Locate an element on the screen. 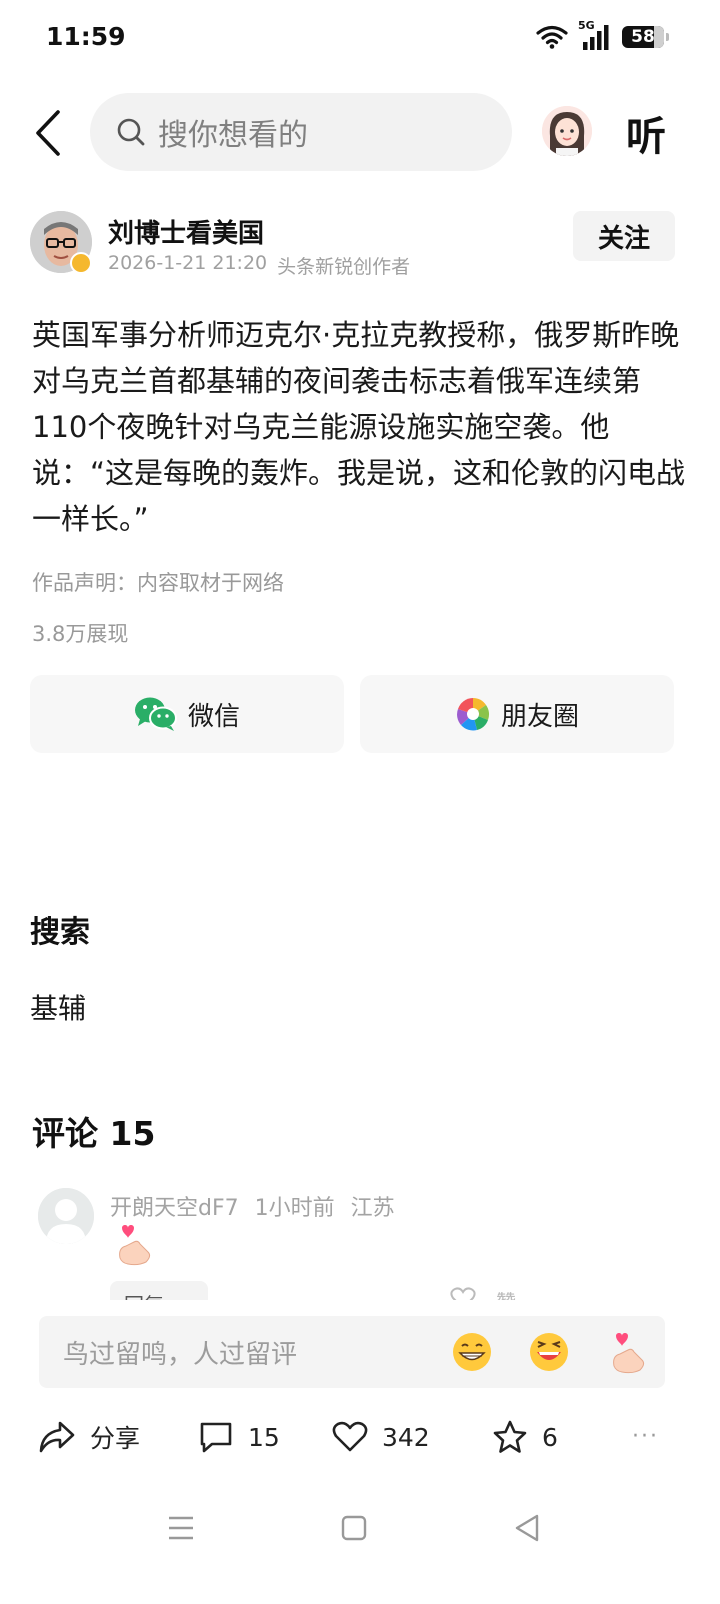 The width and height of the screenshot is (720, 1604). search-icon is located at coordinates (131, 132).